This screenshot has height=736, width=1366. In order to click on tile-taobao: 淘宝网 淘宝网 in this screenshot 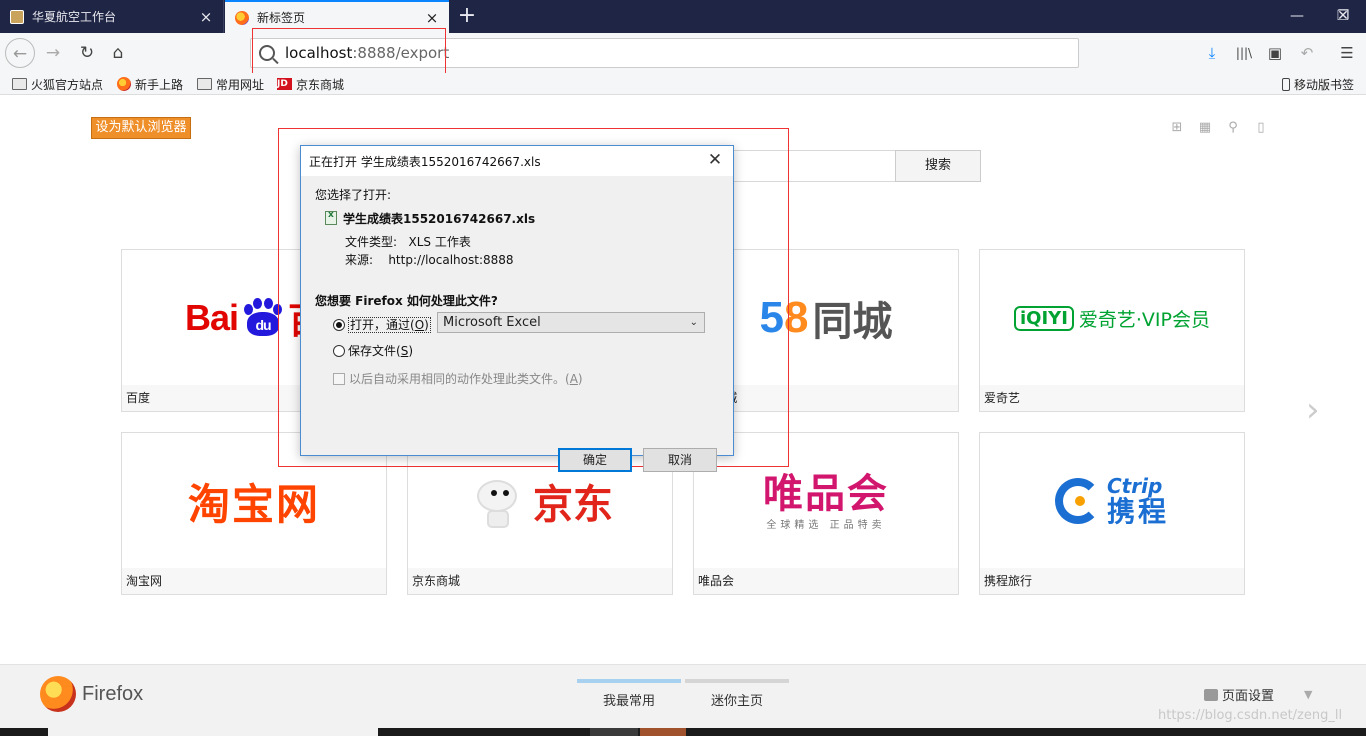, I will do `click(254, 513)`.